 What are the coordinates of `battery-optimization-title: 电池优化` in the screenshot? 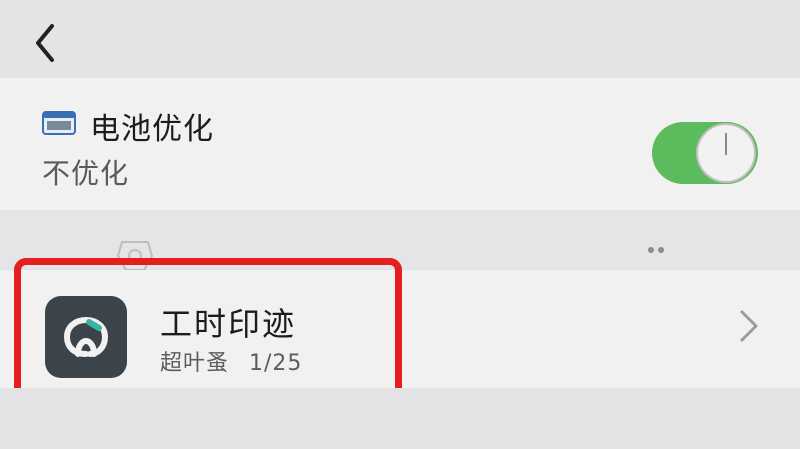 It's located at (152, 129).